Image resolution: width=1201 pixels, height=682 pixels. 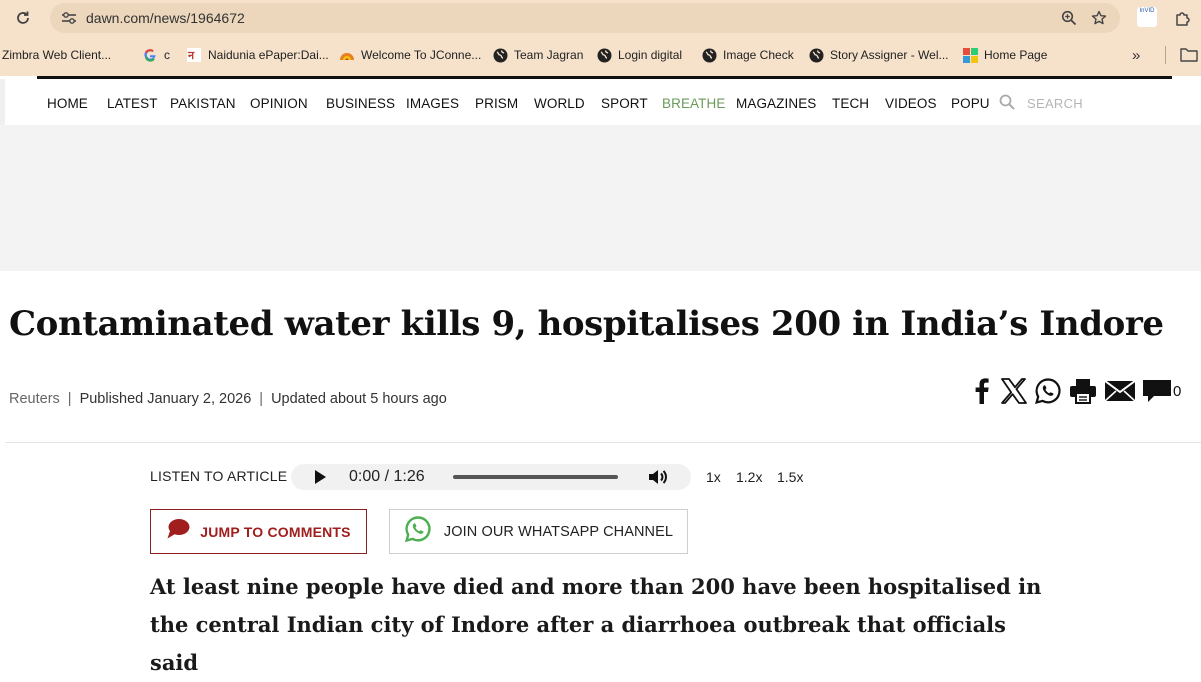 I want to click on bookmark-login-digital: Login digital, so click(x=639, y=55).